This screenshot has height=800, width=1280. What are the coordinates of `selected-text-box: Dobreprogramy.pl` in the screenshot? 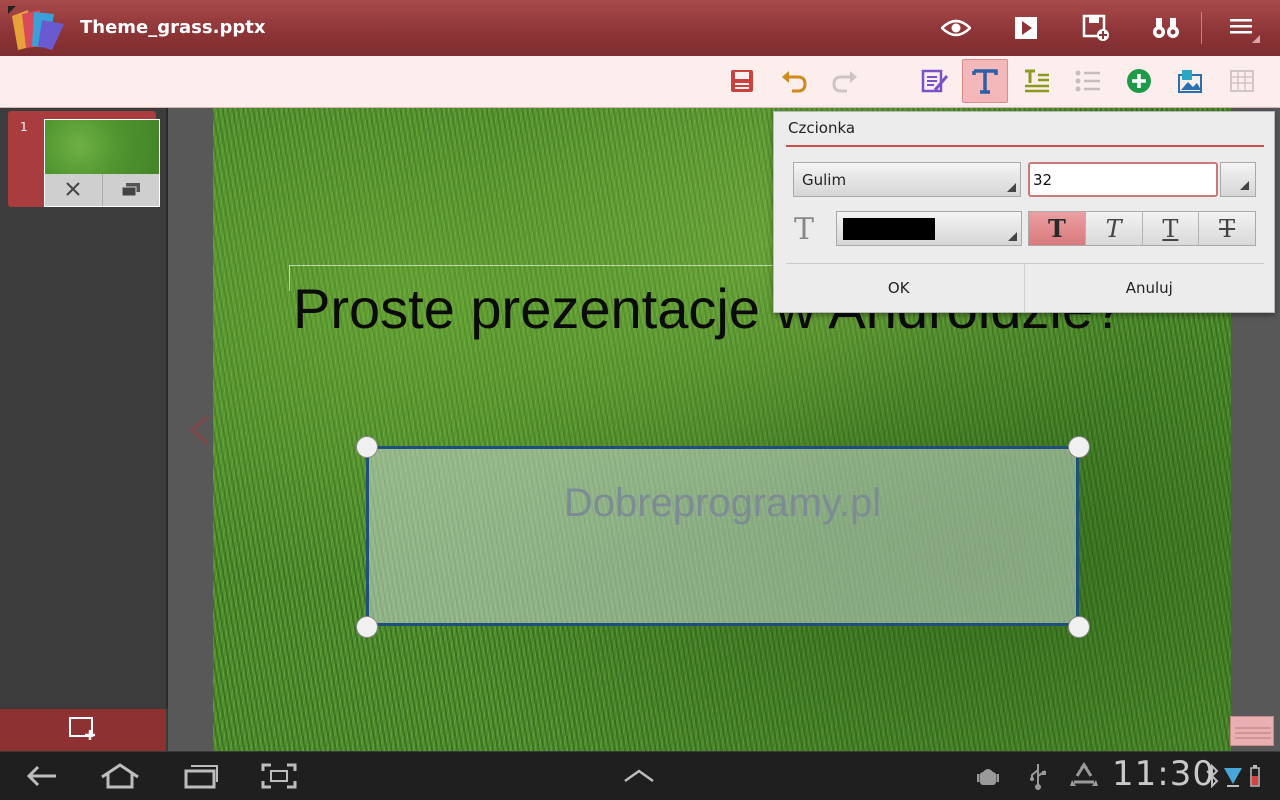 It's located at (722, 536).